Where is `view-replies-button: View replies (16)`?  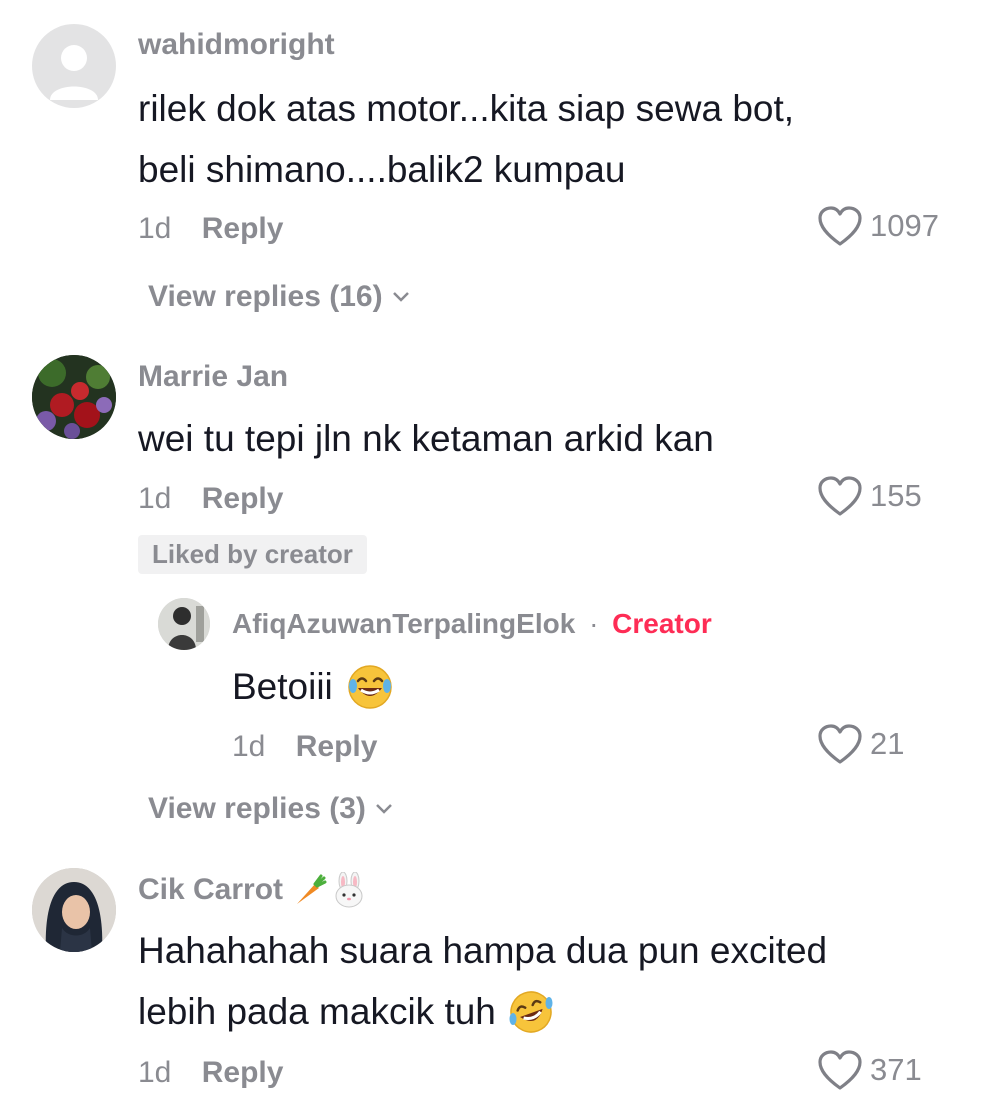 view-replies-button: View replies (16) is located at coordinates (279, 297).